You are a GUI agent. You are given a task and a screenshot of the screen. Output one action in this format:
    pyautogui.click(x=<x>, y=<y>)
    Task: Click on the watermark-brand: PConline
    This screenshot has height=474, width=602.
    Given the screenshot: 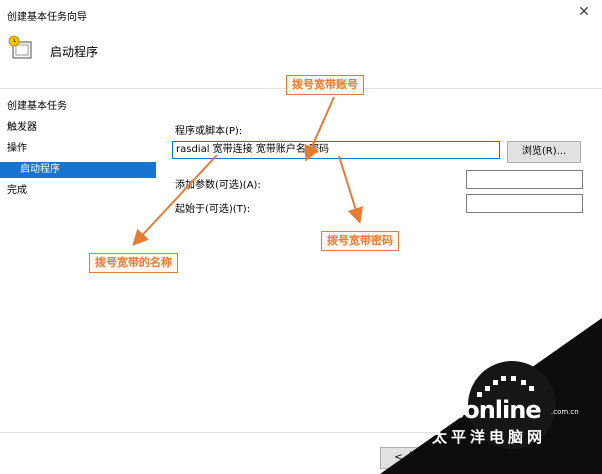 What is the action you would take?
    pyautogui.click(x=486, y=410)
    